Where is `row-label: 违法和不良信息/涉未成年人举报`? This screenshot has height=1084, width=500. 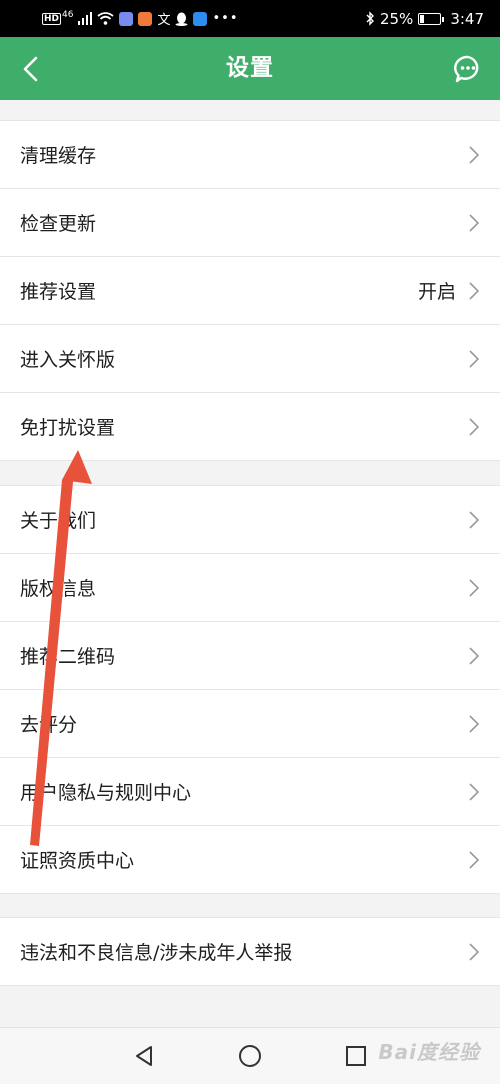 row-label: 违法和不良信息/涉未成年人举报 is located at coordinates (156, 953).